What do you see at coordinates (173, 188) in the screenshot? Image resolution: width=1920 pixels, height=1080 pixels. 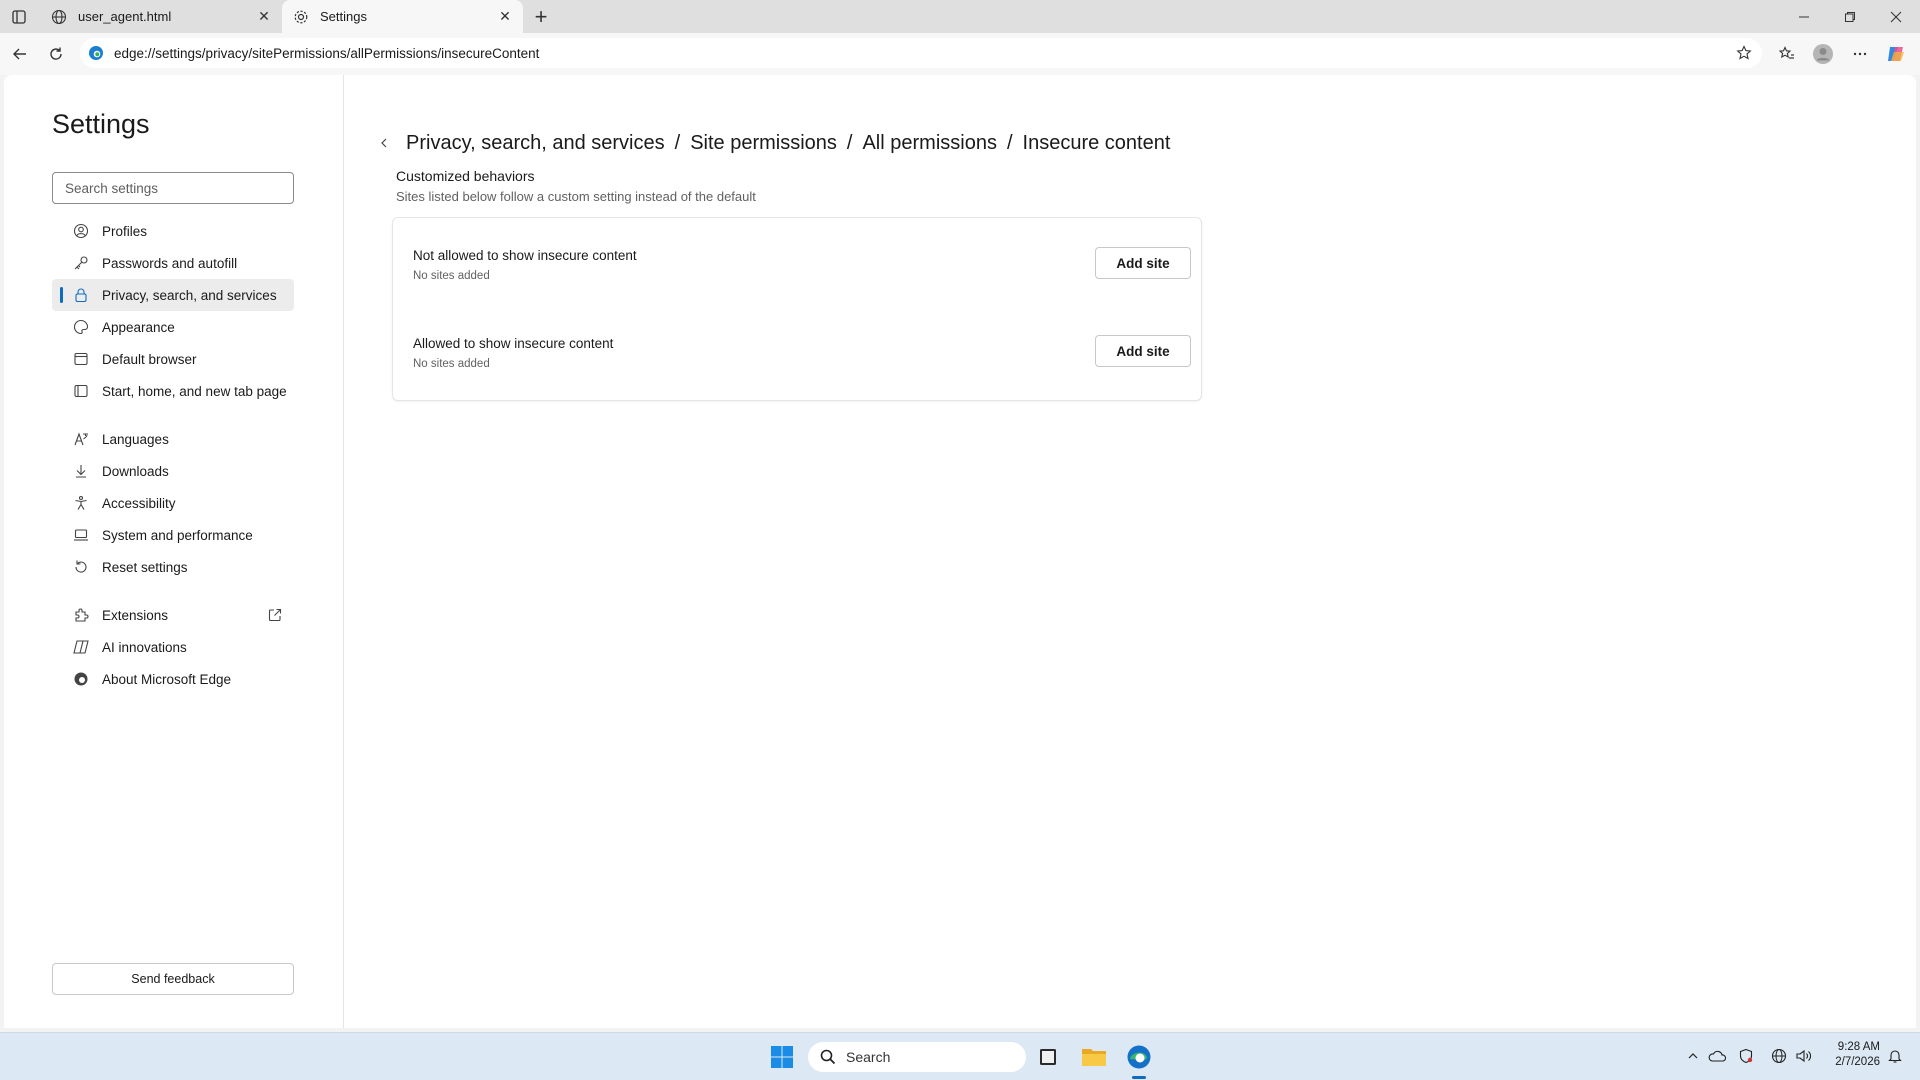 I see `search-input` at bounding box center [173, 188].